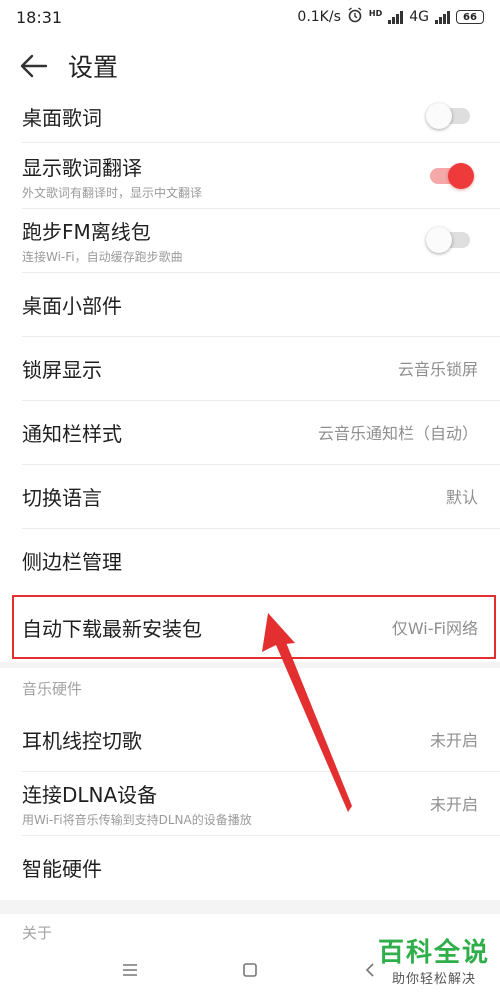 The height and width of the screenshot is (1000, 500). What do you see at coordinates (250, 240) in the screenshot?
I see `setting-running-fm: 跑步FM离线包 连接Wi-Fi，自动缓存跑步歌曲` at bounding box center [250, 240].